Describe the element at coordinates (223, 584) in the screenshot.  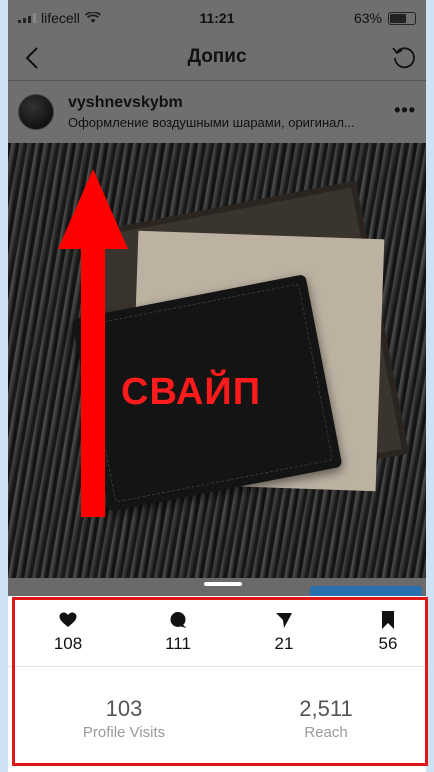
I see `sheet-drag-handle` at that location.